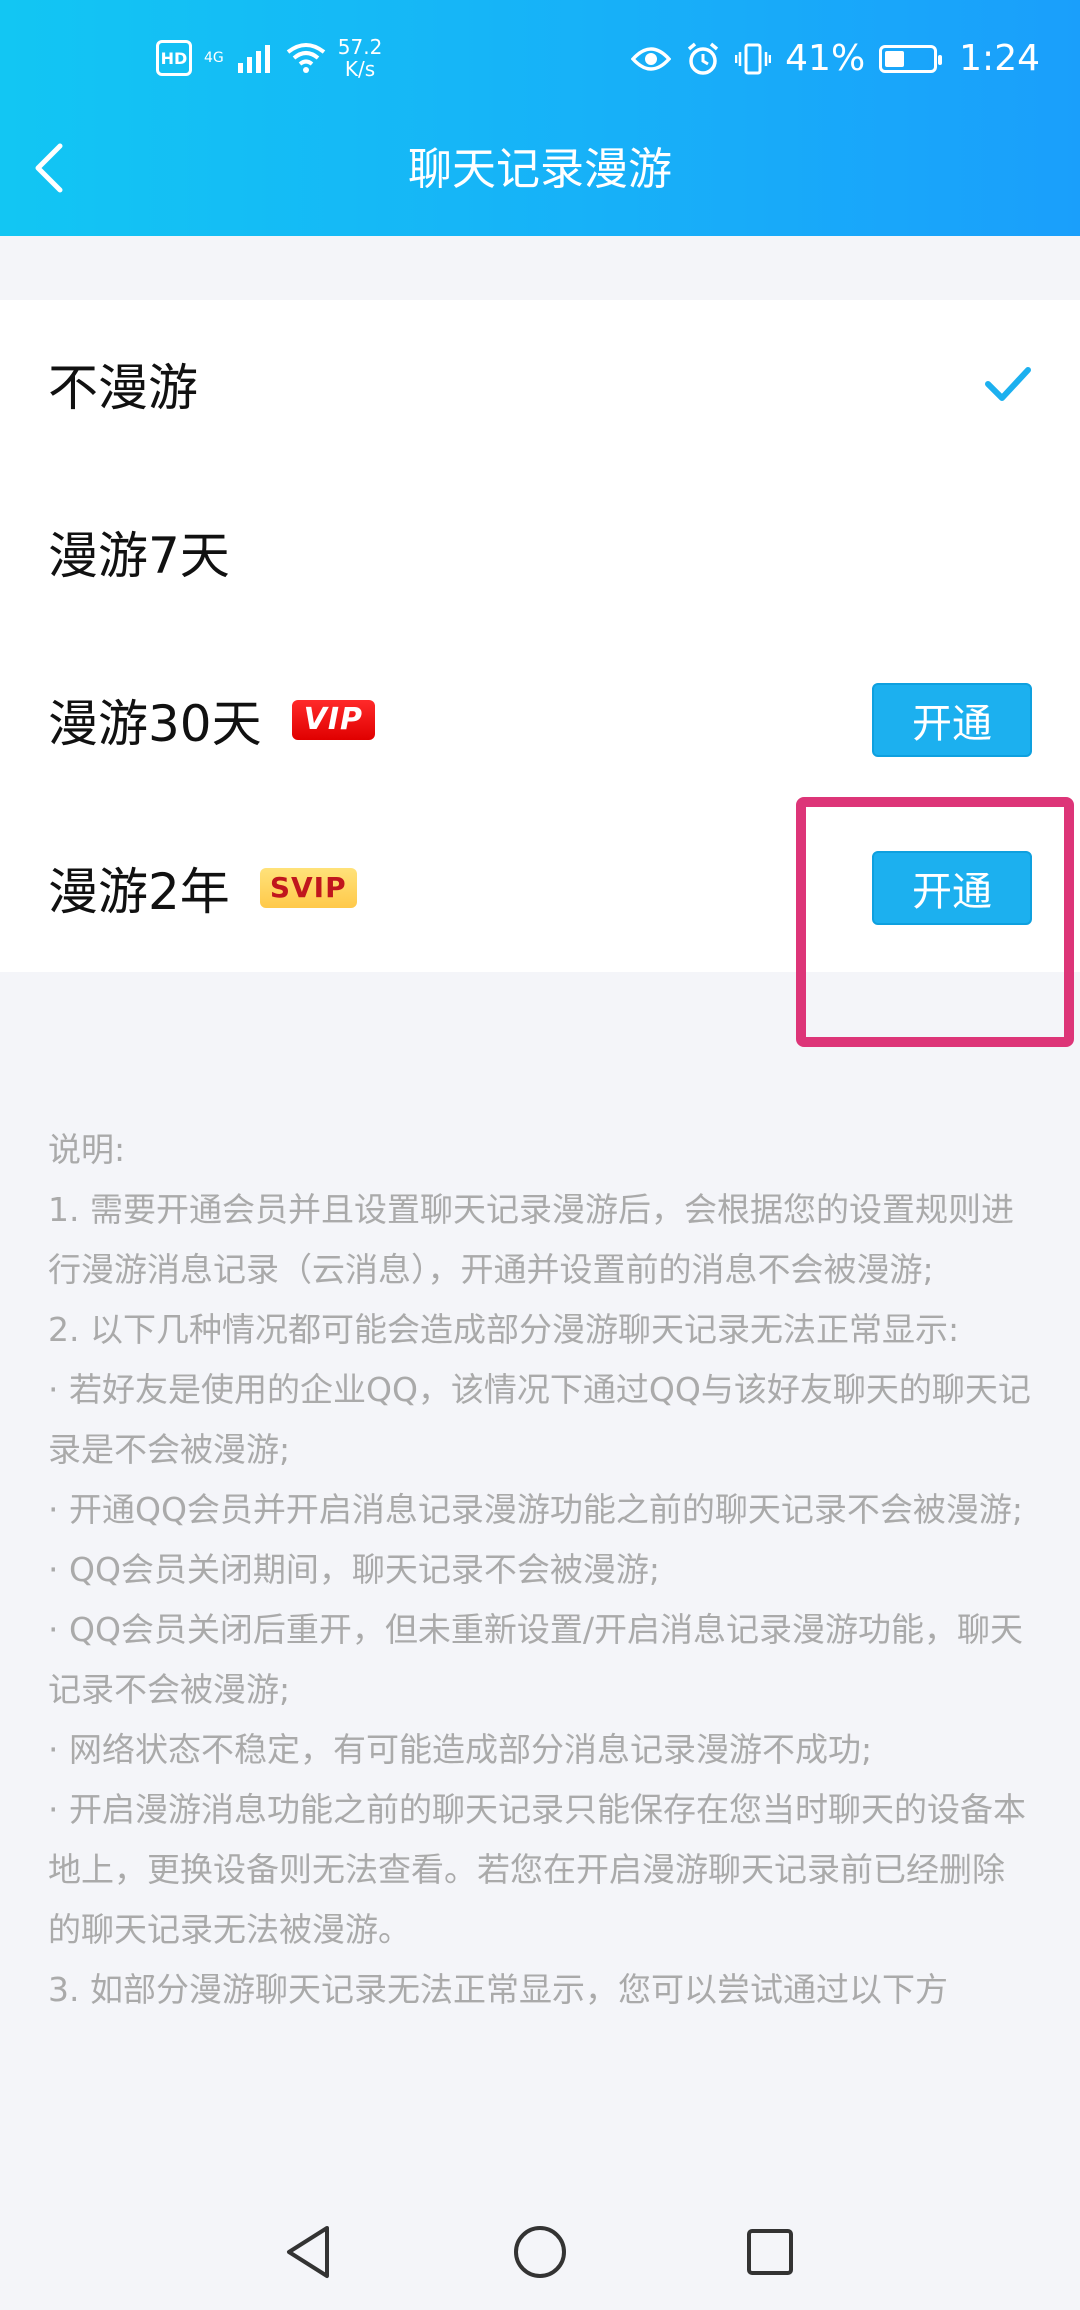  I want to click on top-header: HD 4G 57.2 K/s 41% 1:24 聊天记录漫游, so click(540, 118).